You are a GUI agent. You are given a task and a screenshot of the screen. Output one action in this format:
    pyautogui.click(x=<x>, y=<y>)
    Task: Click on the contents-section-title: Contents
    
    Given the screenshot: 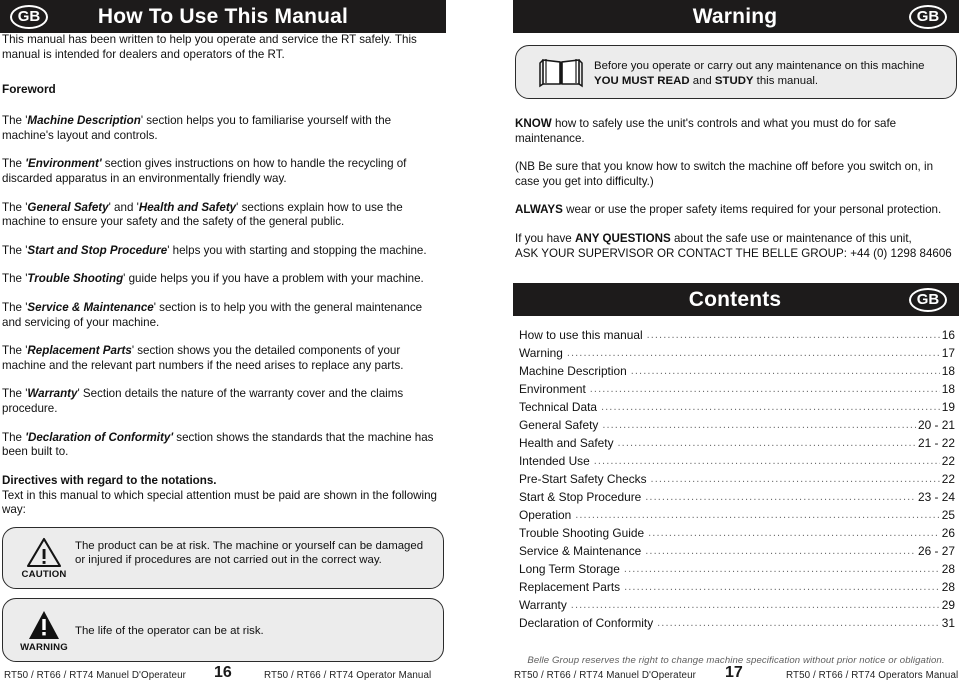 What is the action you would take?
    pyautogui.click(x=735, y=300)
    